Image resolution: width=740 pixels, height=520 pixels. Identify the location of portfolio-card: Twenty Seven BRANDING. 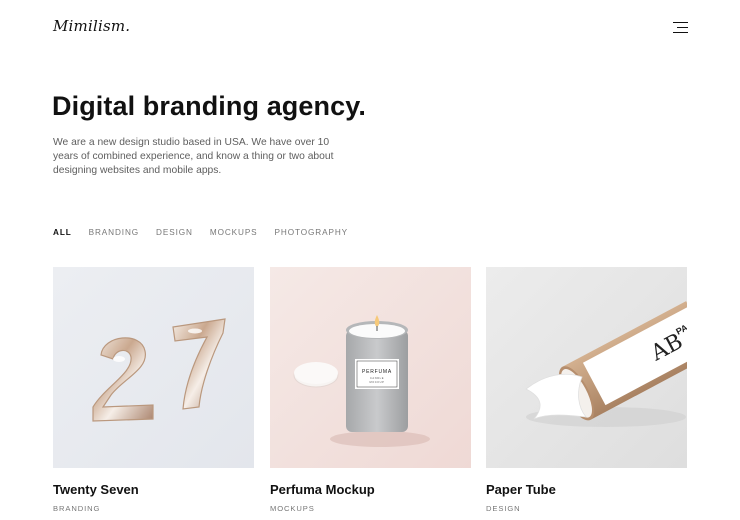
(153, 390).